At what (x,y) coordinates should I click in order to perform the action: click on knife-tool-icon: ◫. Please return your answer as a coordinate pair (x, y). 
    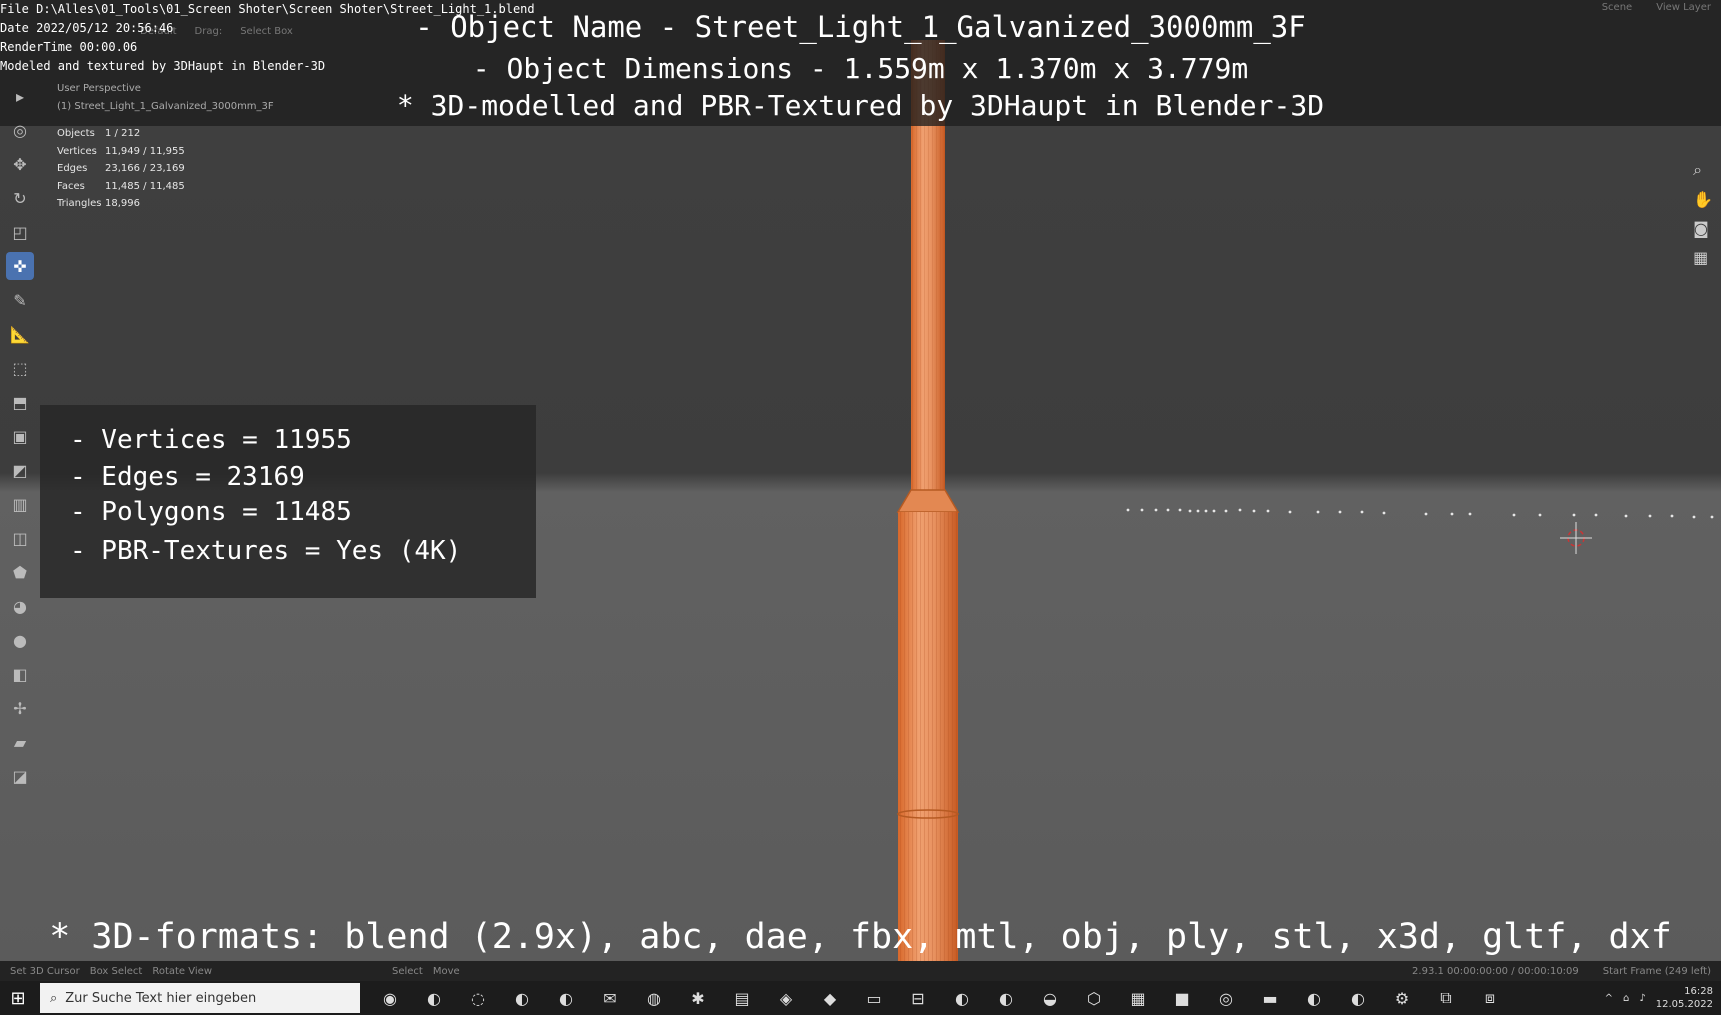
    Looking at the image, I should click on (20, 538).